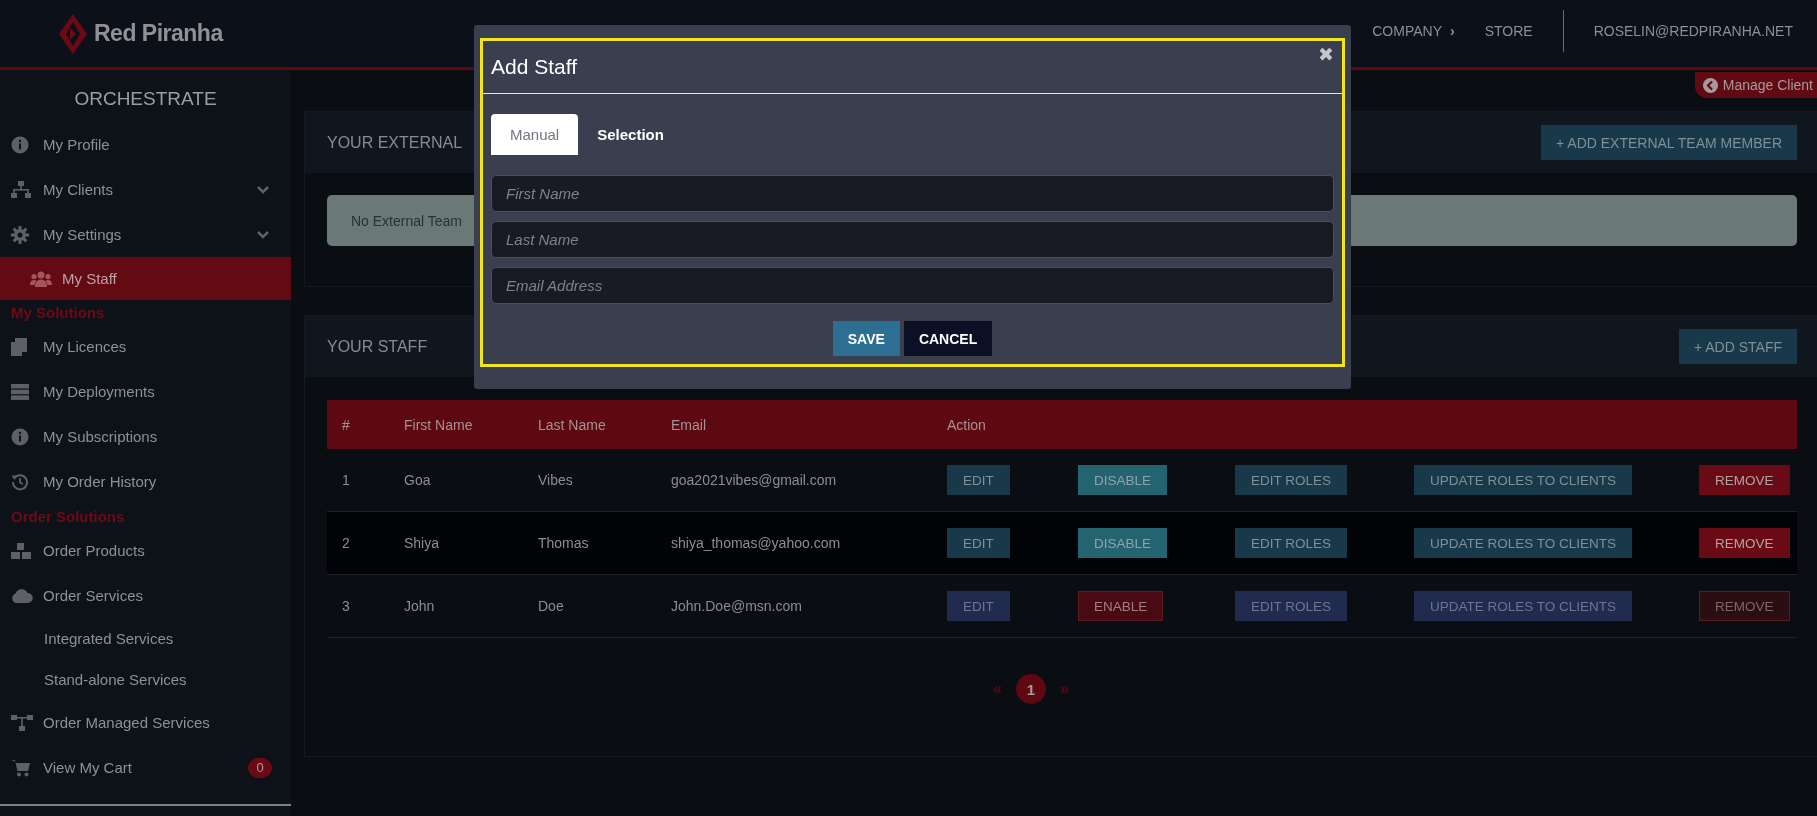  I want to click on save-button: SAVE, so click(866, 338).